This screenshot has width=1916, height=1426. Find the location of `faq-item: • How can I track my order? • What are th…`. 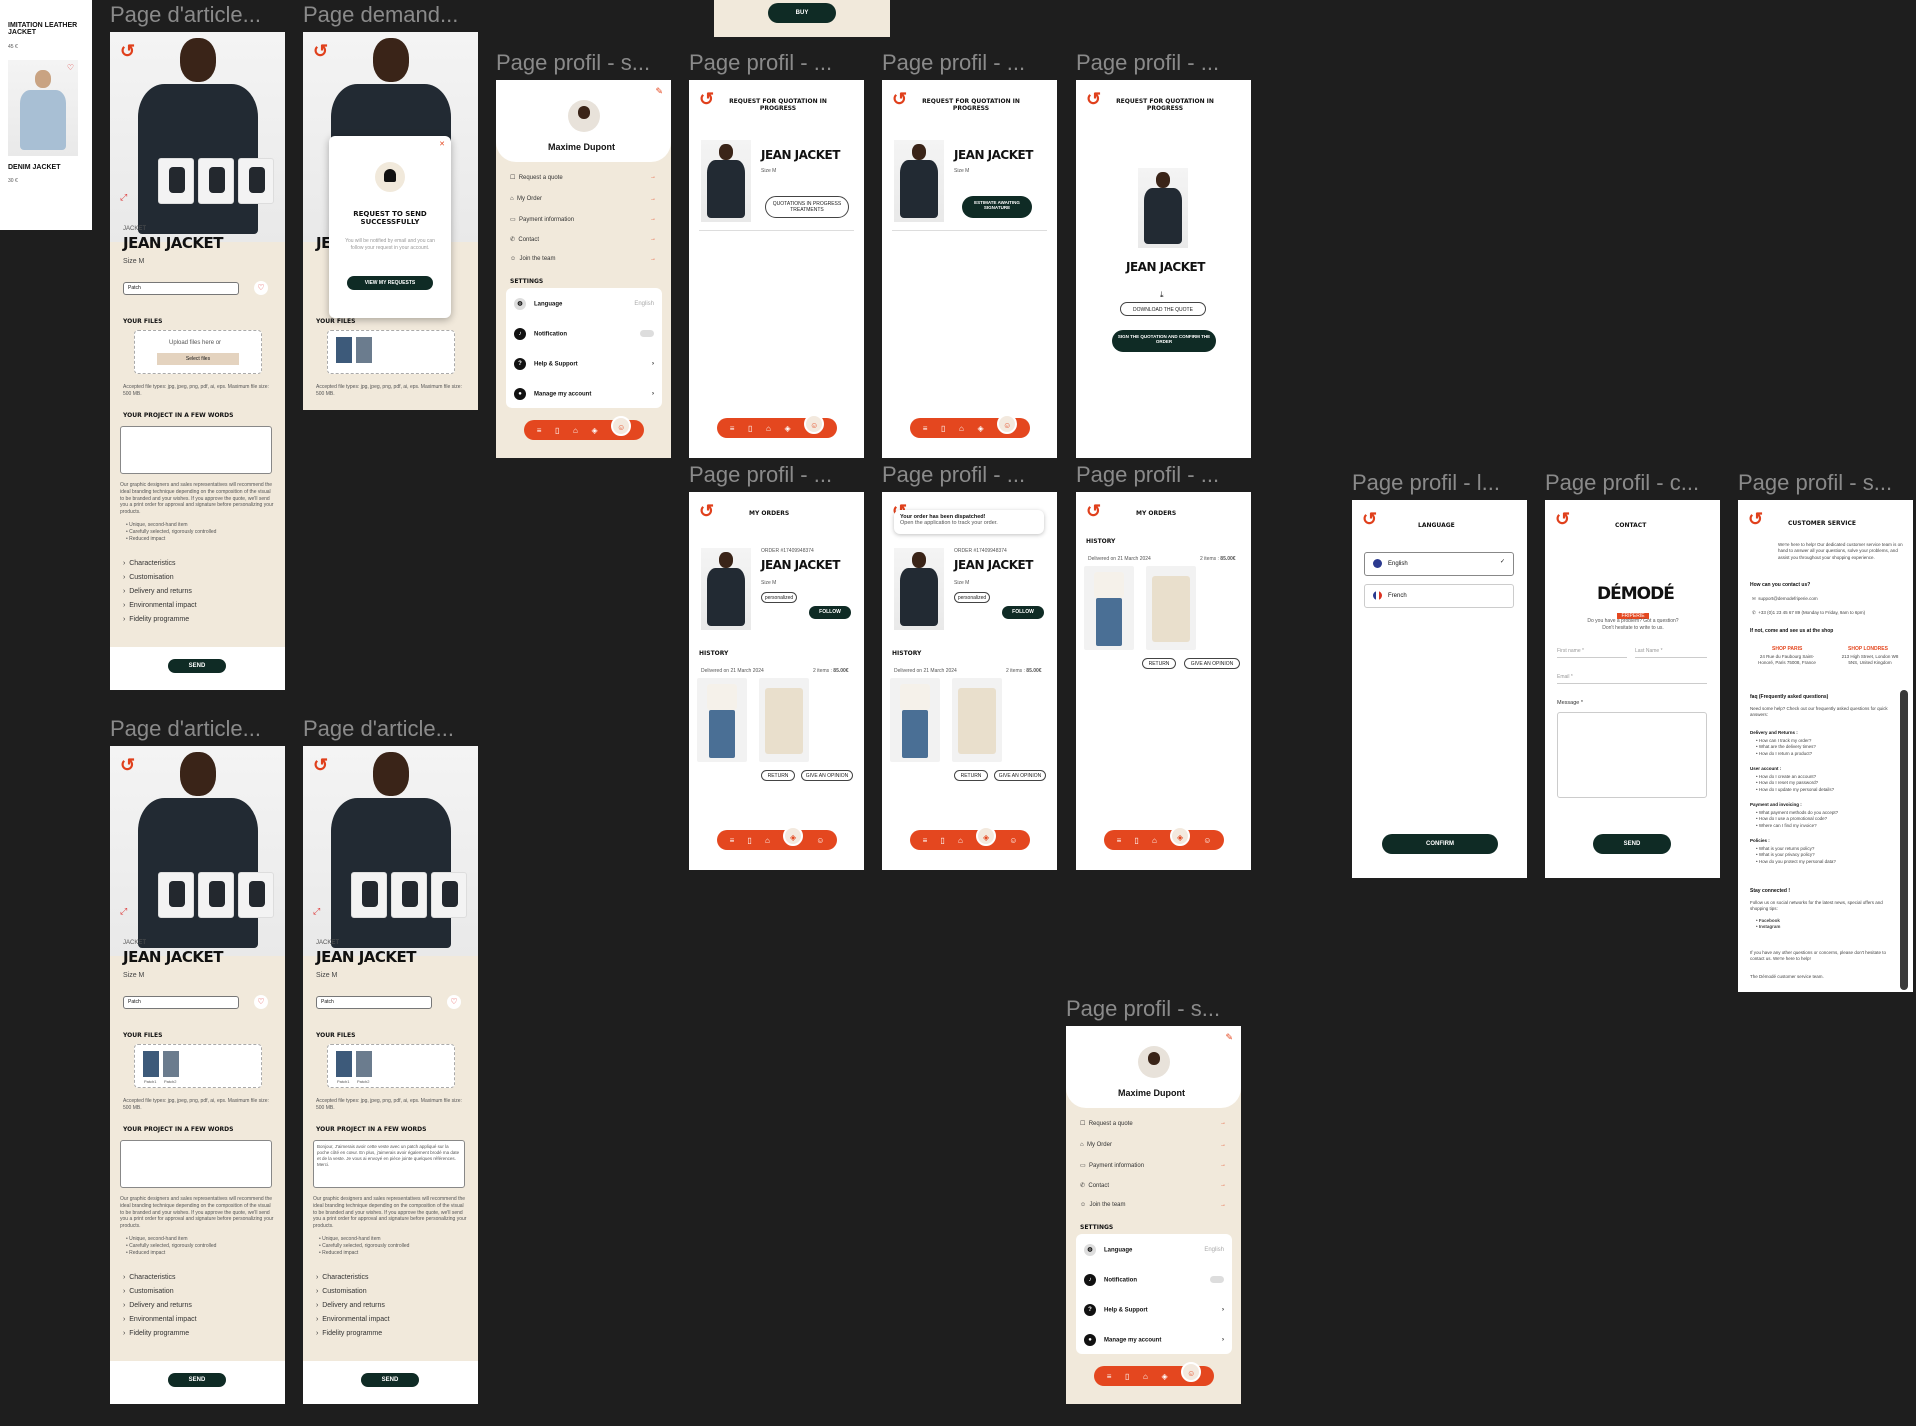

faq-item: • How can I track my order? • What are th… is located at coordinates (1786, 747).